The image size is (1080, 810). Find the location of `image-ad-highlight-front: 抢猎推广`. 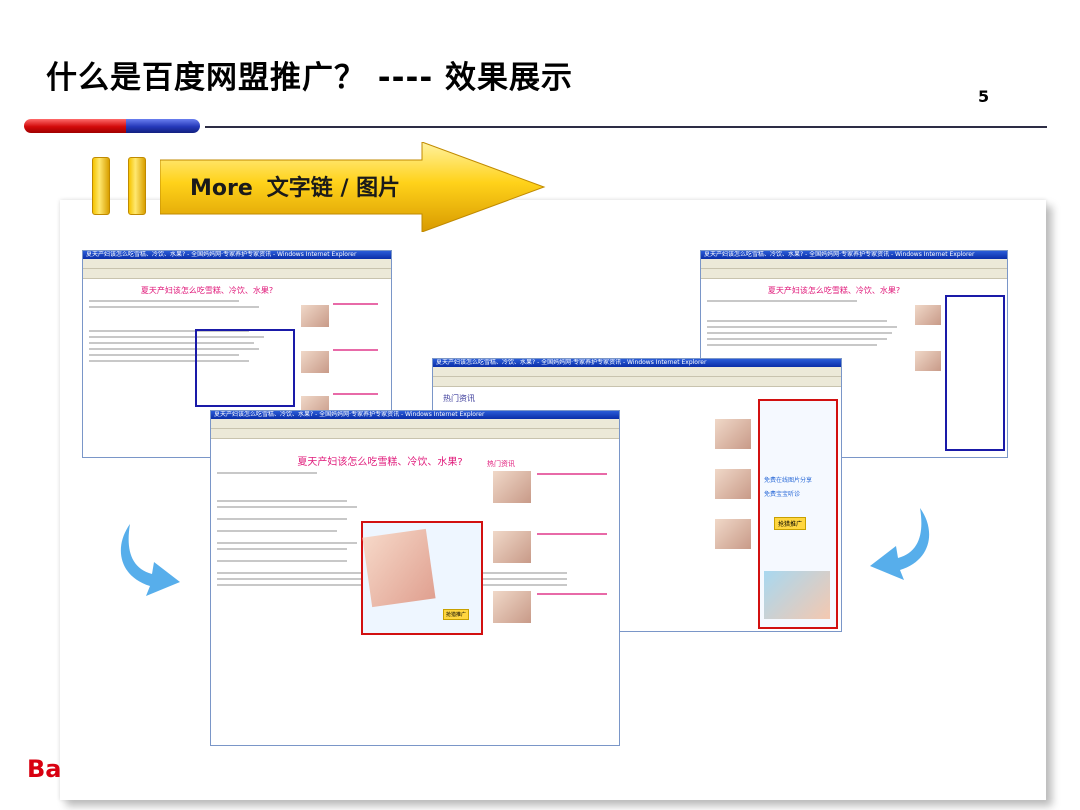

image-ad-highlight-front: 抢猎推广 is located at coordinates (422, 578).